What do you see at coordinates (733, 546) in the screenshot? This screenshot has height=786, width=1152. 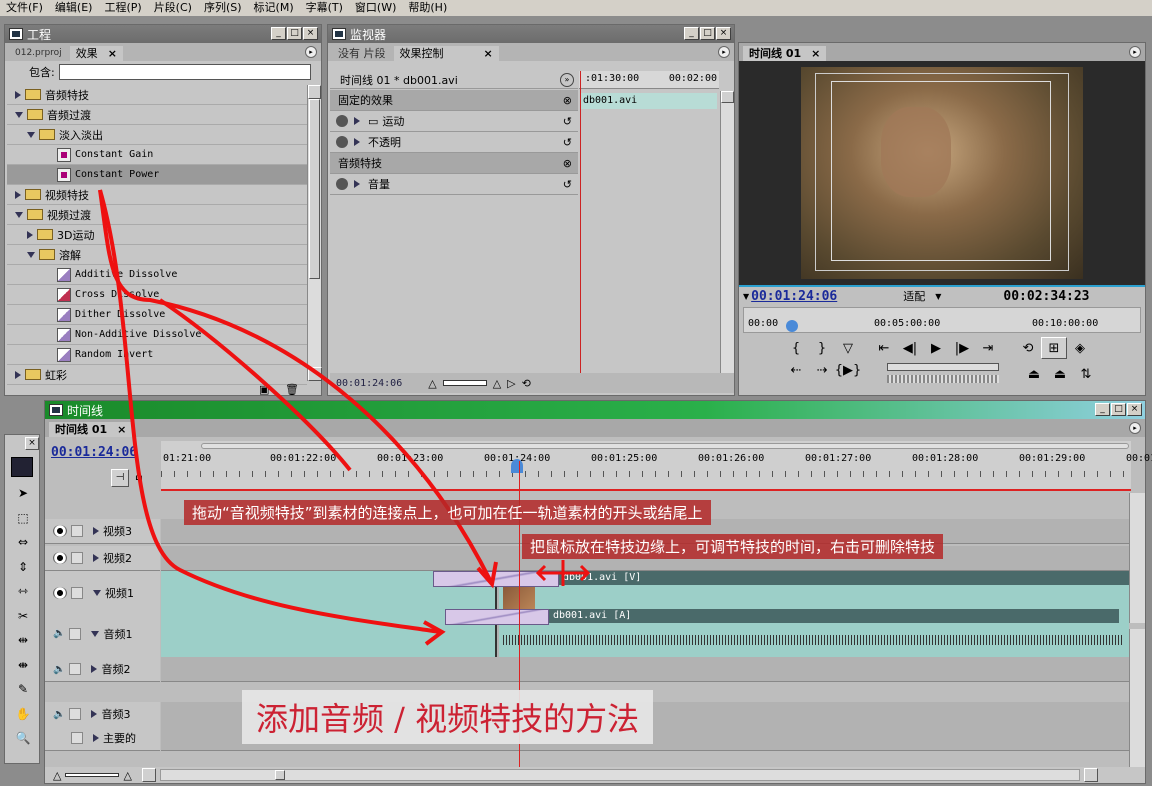 I see `tip-adjust-duration: 把鼠标放在特技边缘上，可调节特技的时间，右击可删除特技` at bounding box center [733, 546].